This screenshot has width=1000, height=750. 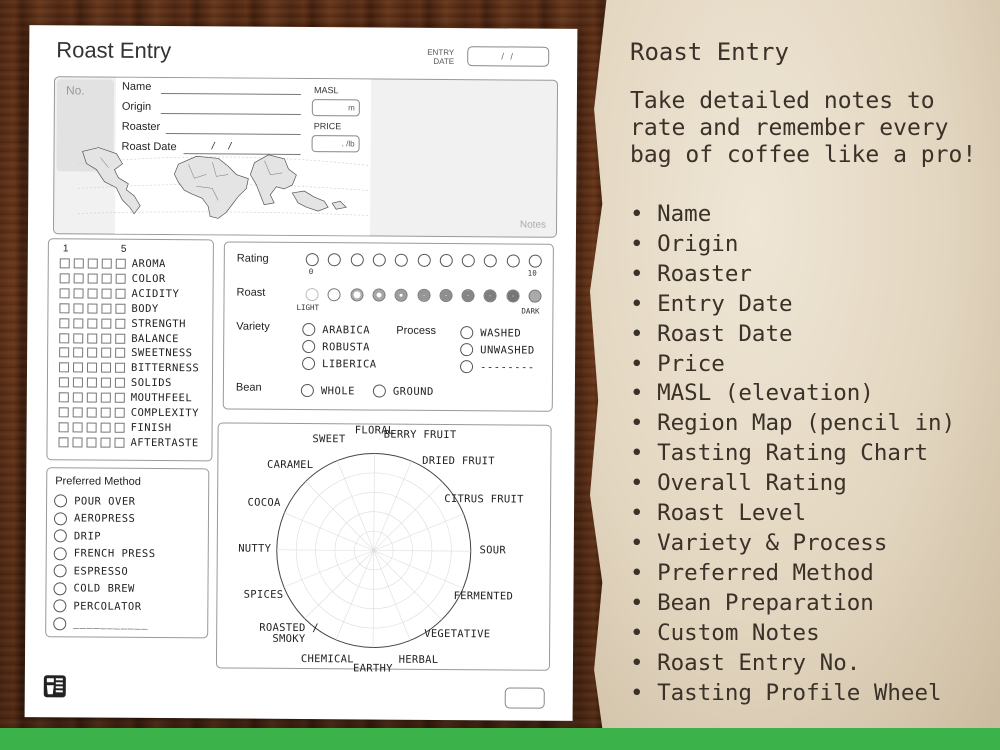 What do you see at coordinates (223, 187) in the screenshot?
I see `region-map` at bounding box center [223, 187].